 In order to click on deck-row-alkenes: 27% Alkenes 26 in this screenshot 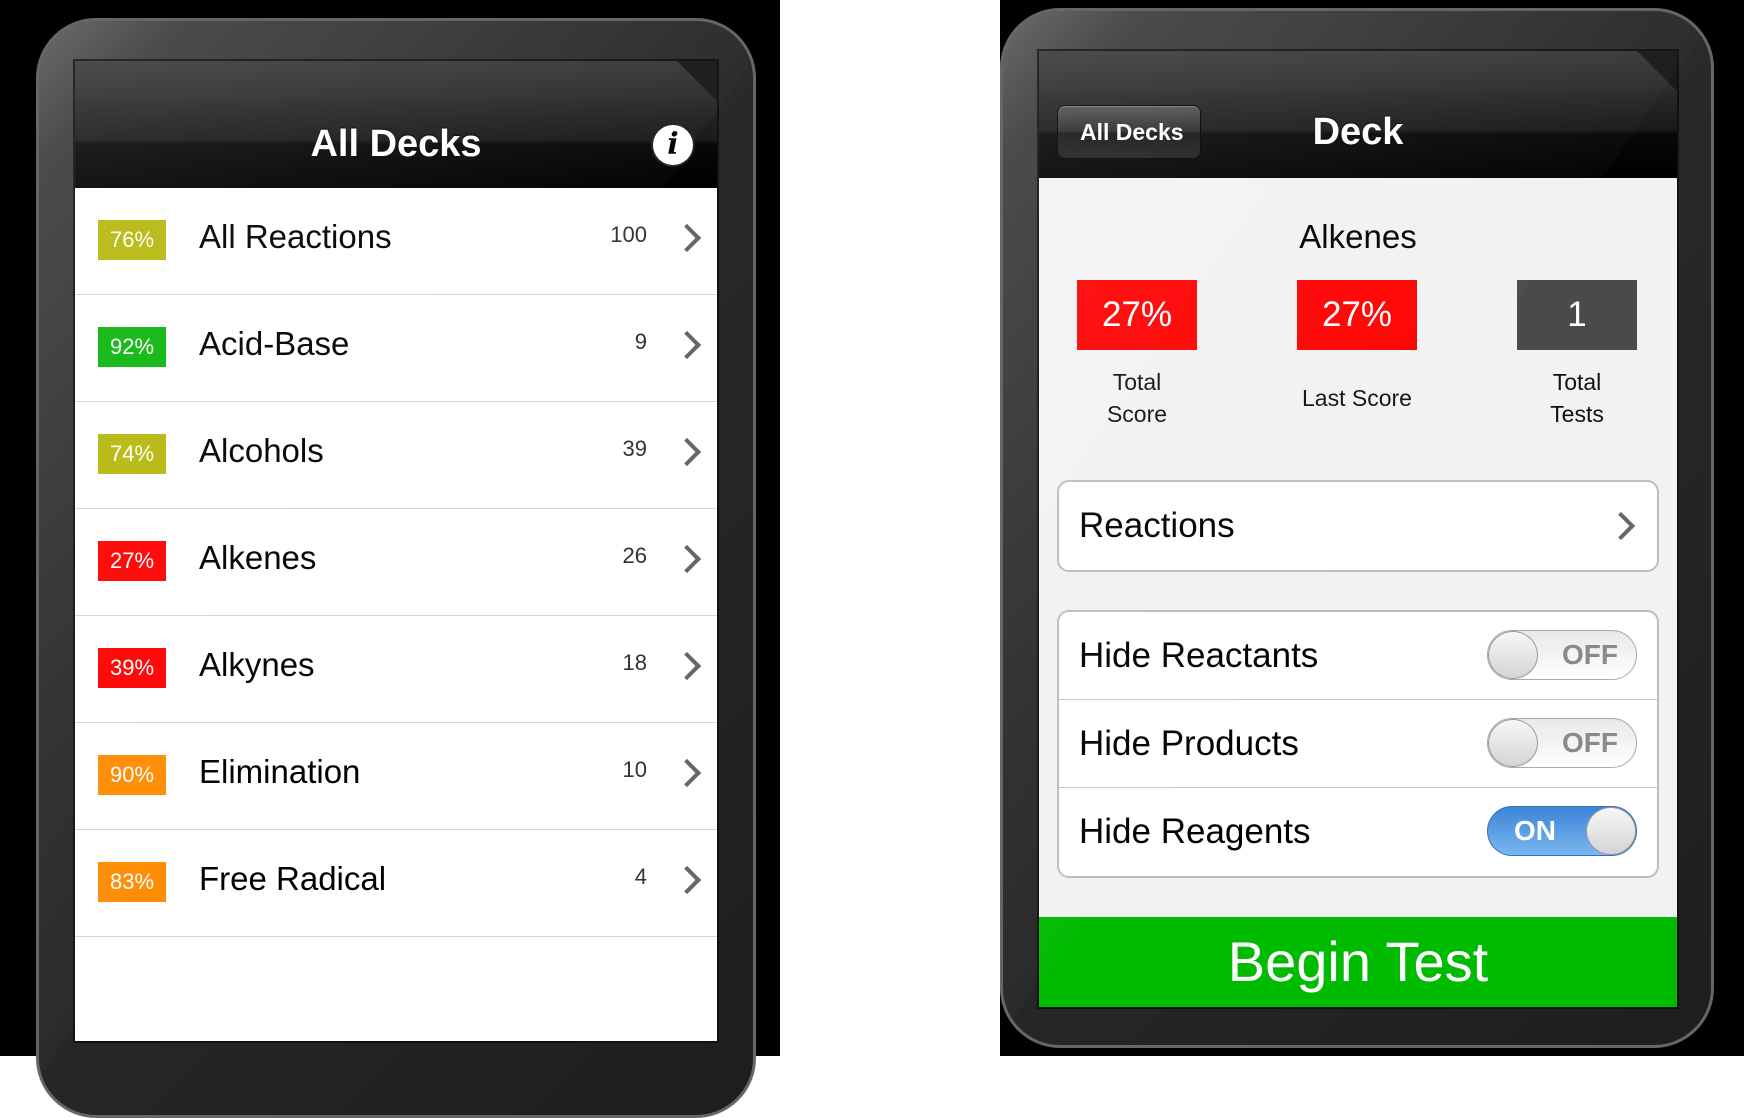, I will do `click(396, 562)`.